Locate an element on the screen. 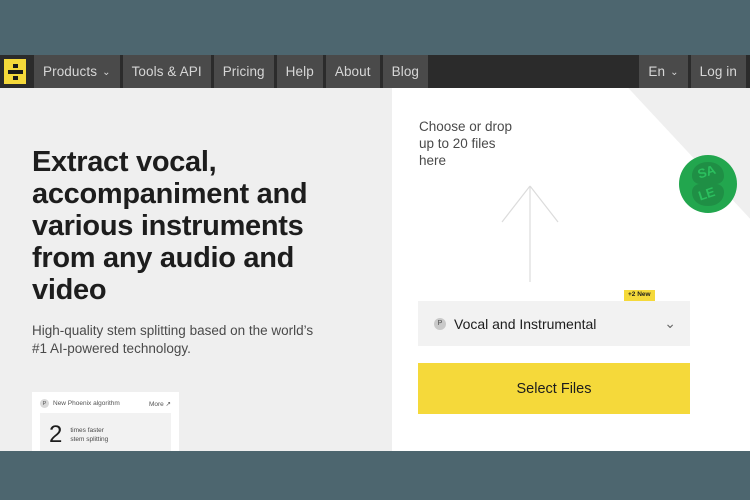  login-button: Log in is located at coordinates (718, 71).